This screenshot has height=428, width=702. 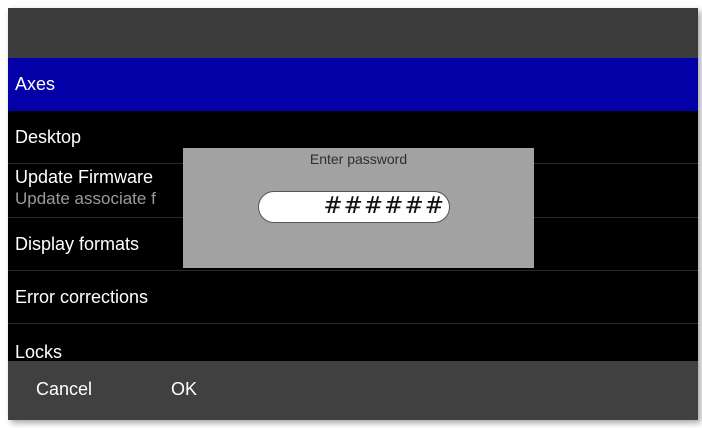 I want to click on menu-item-error-corrections: Error corrections, so click(x=353, y=297).